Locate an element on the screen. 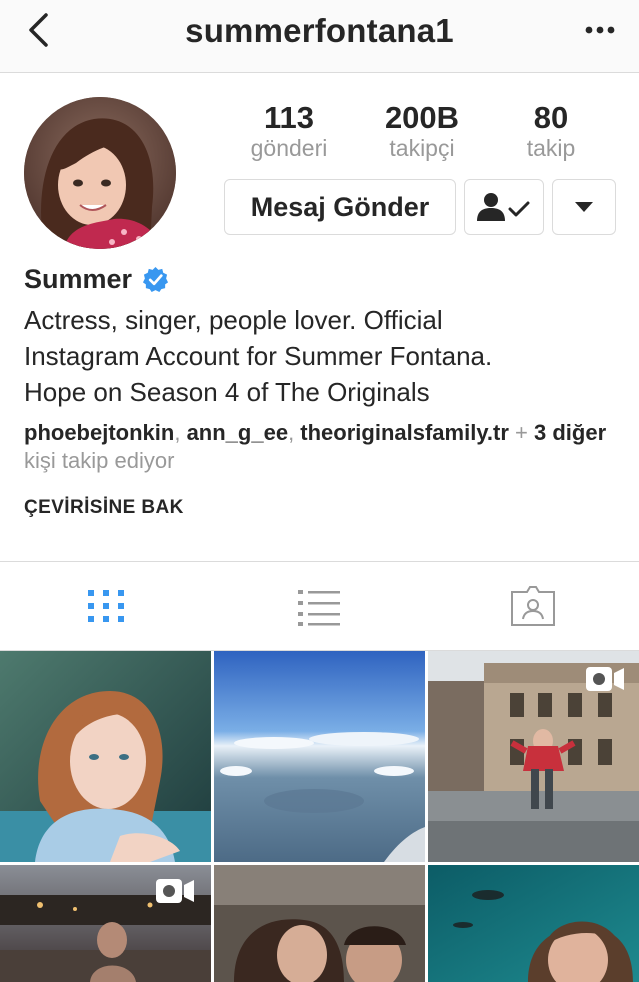 Image resolution: width=639 pixels, height=982 pixels. bio-line: Hope on Season 4 of The Originals is located at coordinates (227, 392).